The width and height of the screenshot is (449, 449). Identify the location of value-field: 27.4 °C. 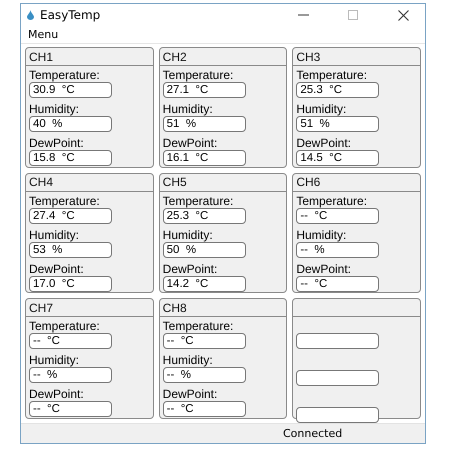
(70, 216).